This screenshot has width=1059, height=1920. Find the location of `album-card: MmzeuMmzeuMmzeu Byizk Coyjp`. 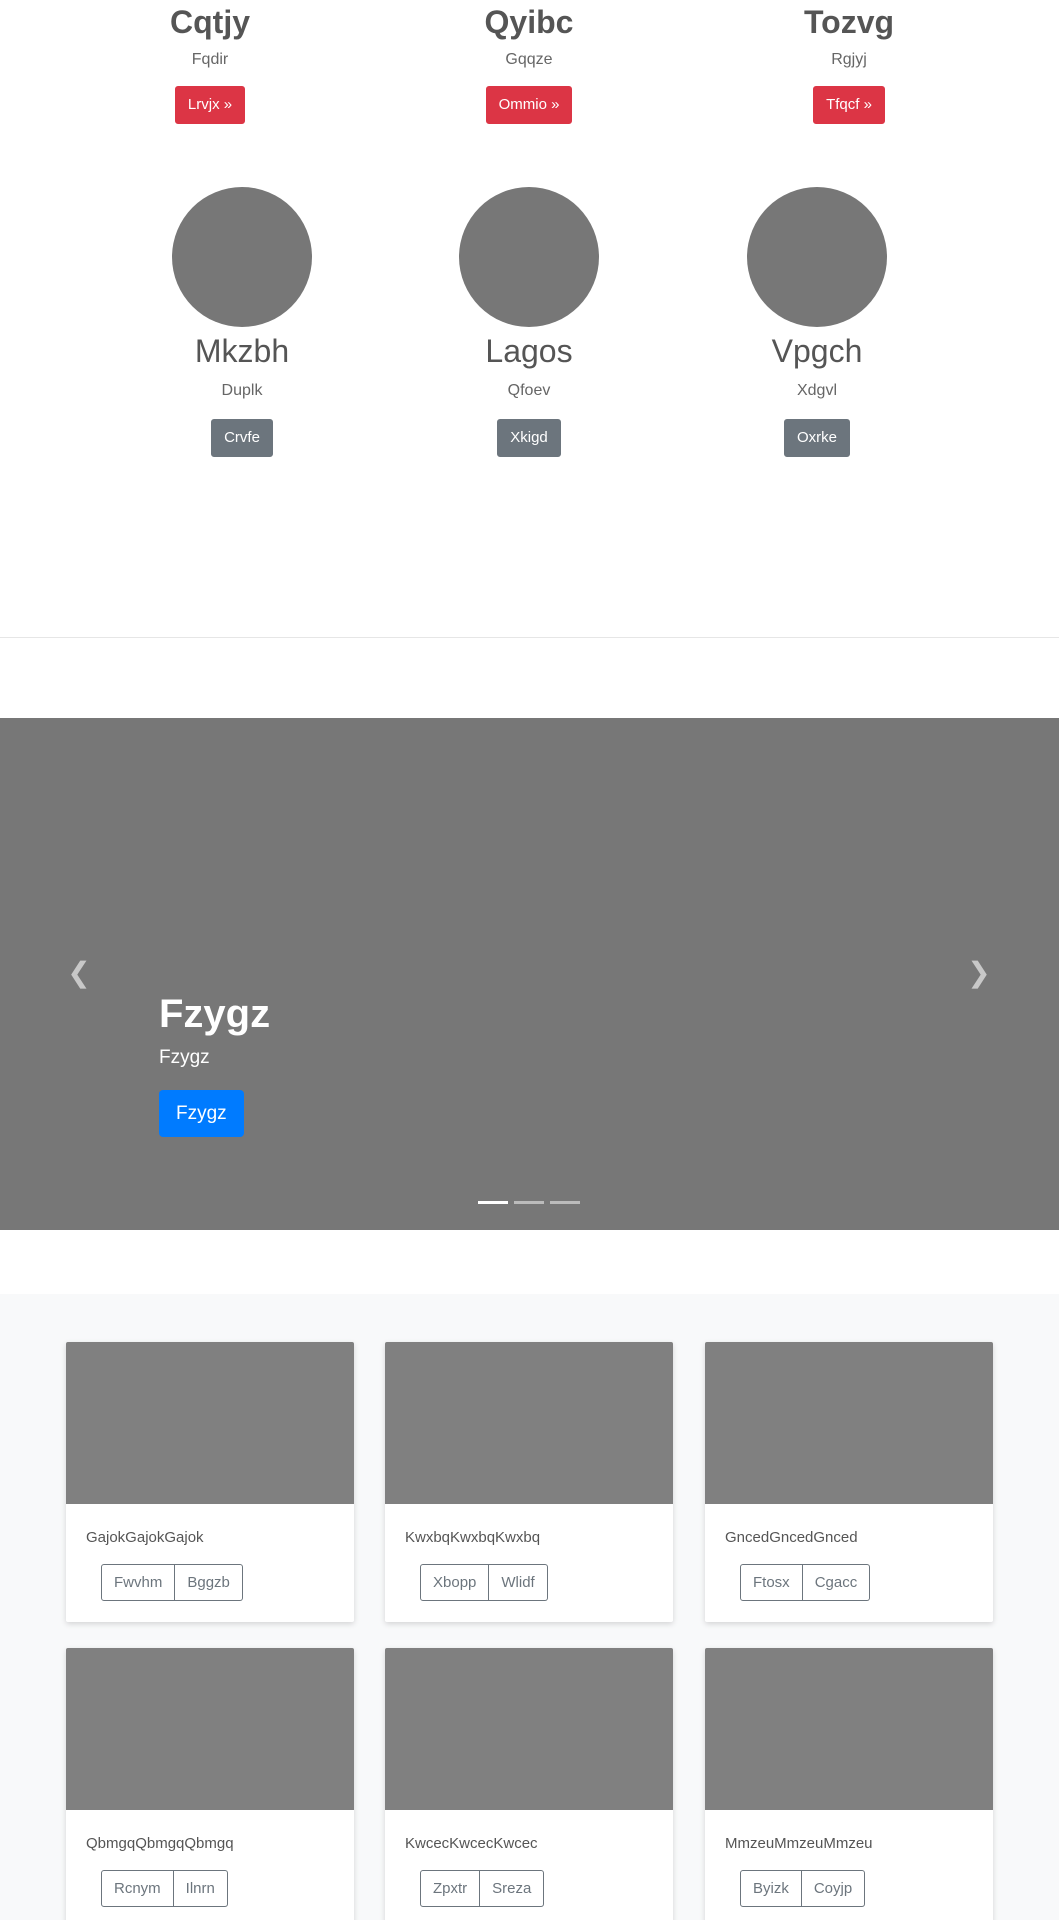

album-card: MmzeuMmzeuMmzeu Byizk Coyjp is located at coordinates (849, 1784).